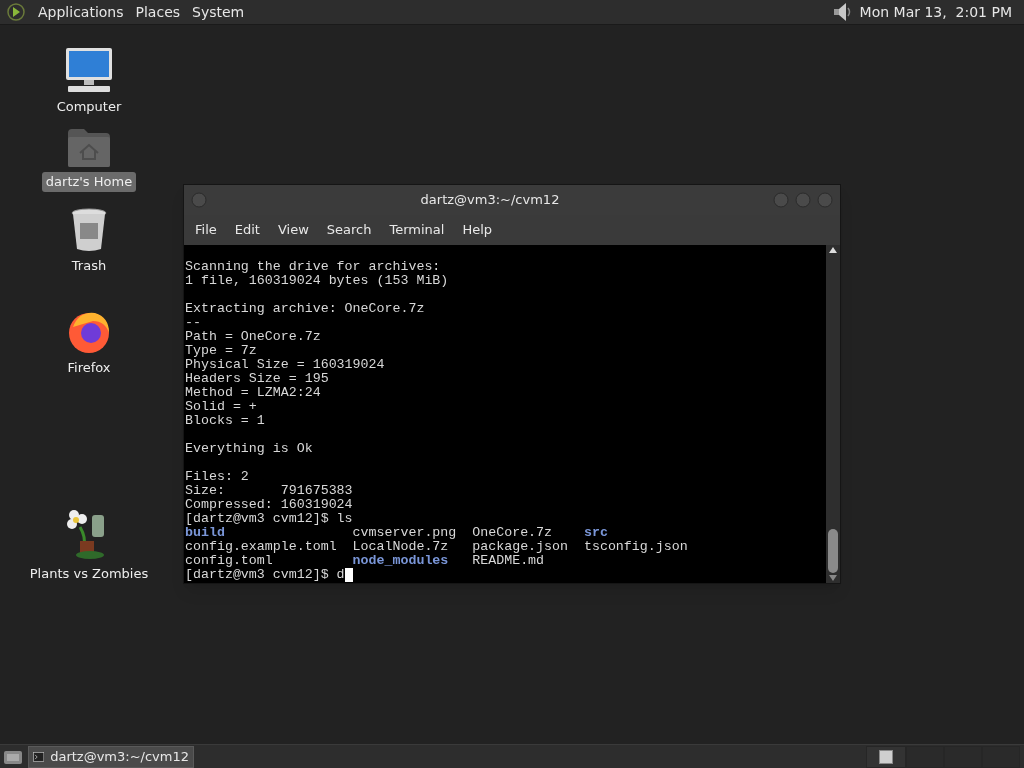  What do you see at coordinates (253, 393) in the screenshot?
I see `output-line: Method = LZMA2:24` at bounding box center [253, 393].